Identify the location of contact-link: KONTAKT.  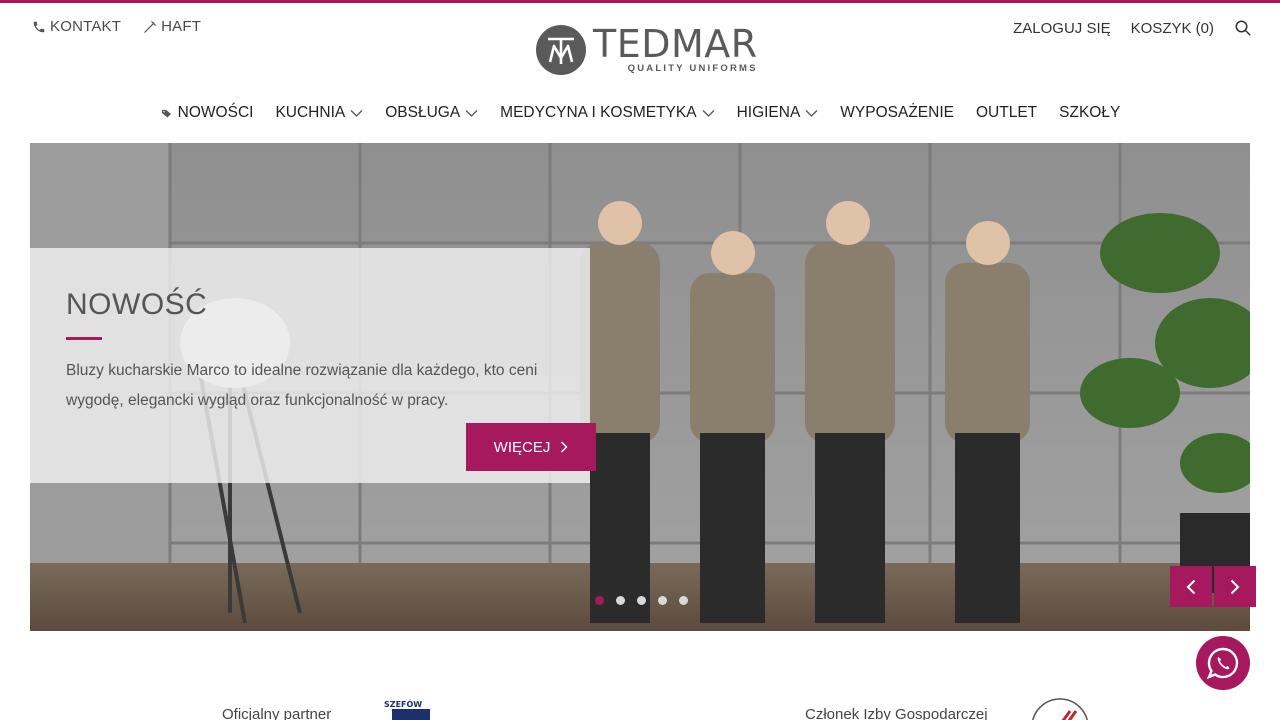
(76, 26).